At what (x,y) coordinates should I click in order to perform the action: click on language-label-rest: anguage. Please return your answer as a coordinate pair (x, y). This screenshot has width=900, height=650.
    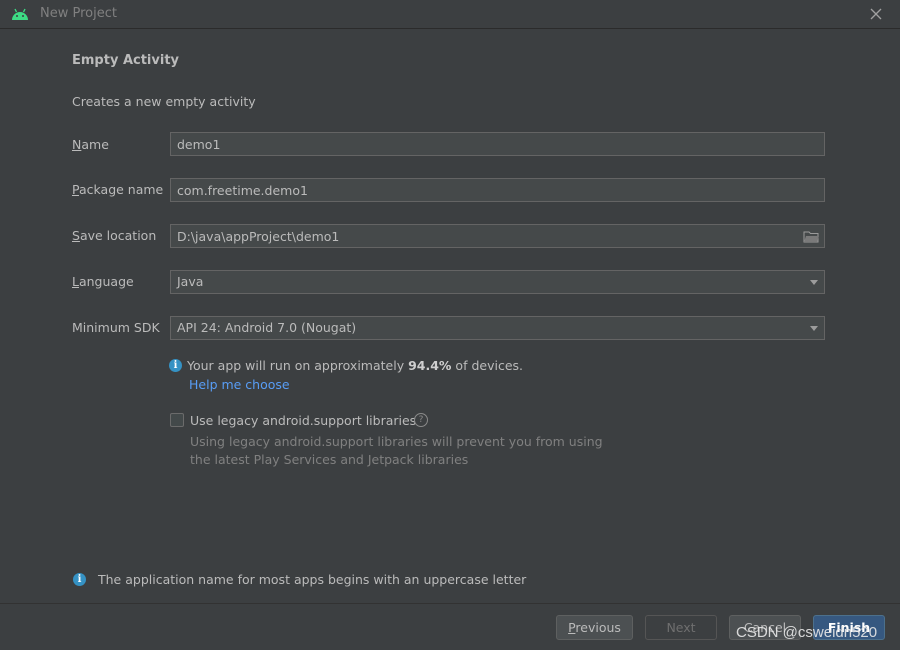
    Looking at the image, I should click on (106, 281).